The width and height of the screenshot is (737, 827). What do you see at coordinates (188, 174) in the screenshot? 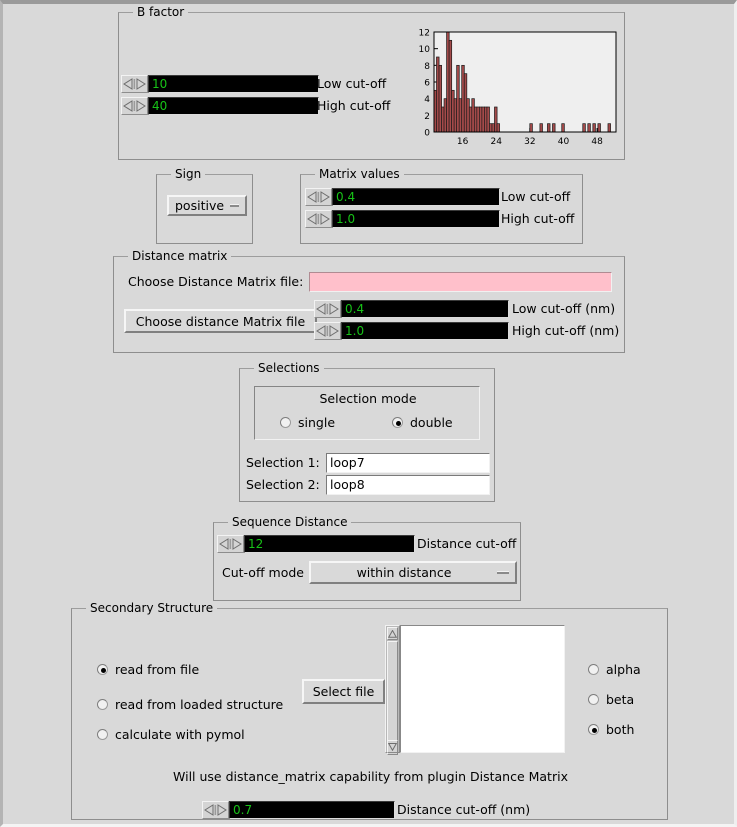
I see `group-title-sign: Sign` at bounding box center [188, 174].